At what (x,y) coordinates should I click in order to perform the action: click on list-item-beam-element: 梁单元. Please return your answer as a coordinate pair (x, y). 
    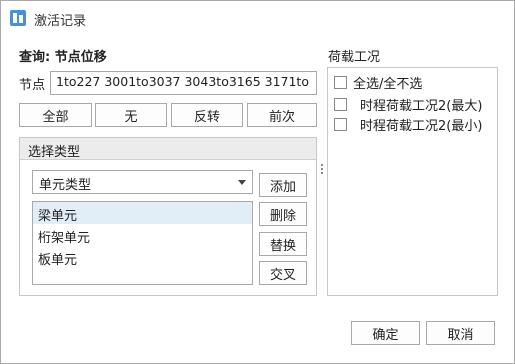
    Looking at the image, I should click on (142, 213).